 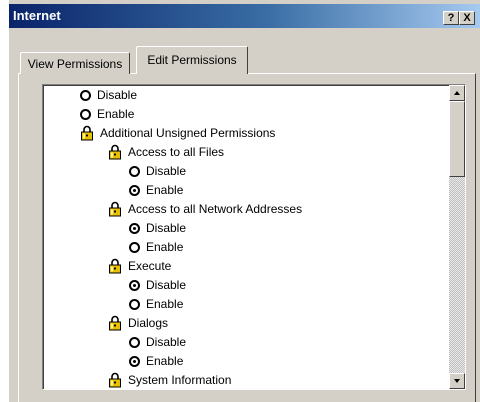 What do you see at coordinates (244, 16) in the screenshot?
I see `title-bar: Internet ? X` at bounding box center [244, 16].